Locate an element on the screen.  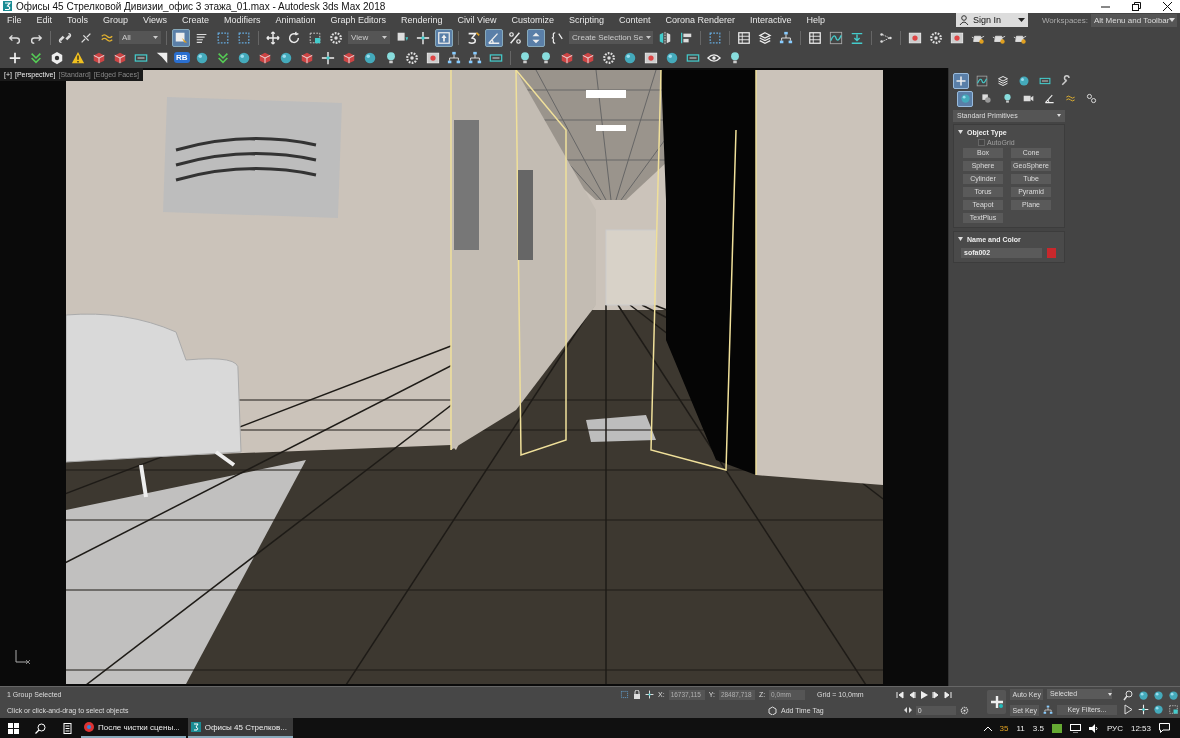
tray-indicator: 35 is located at coordinates (1004, 728).